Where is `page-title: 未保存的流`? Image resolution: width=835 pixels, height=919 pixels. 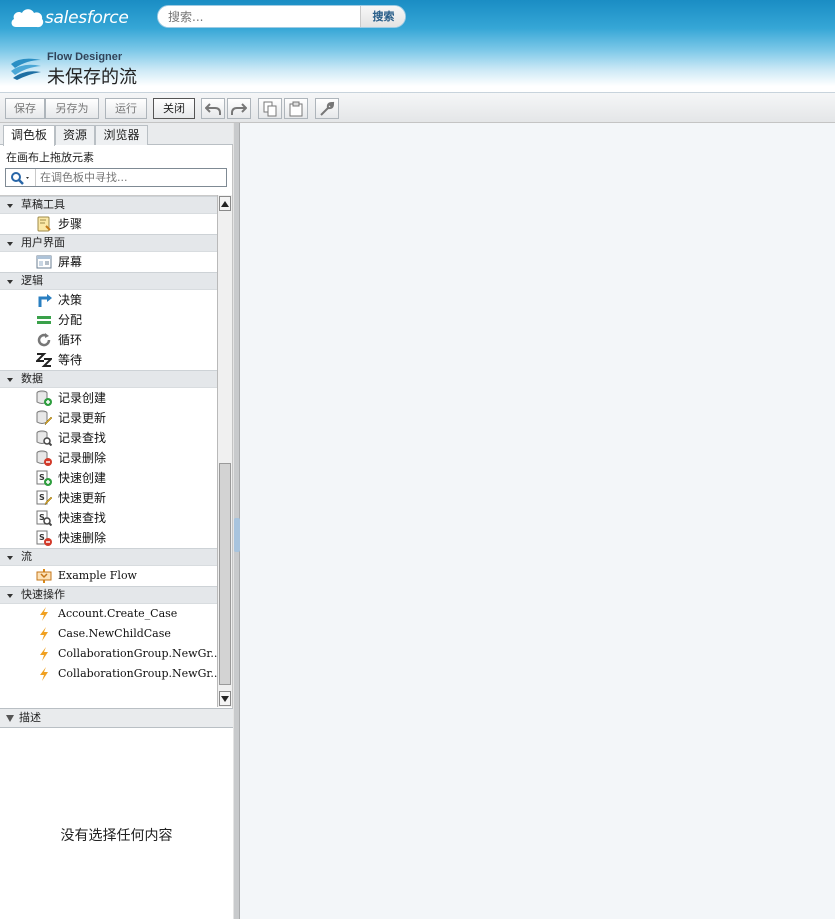
page-title: 未保存的流 is located at coordinates (92, 77).